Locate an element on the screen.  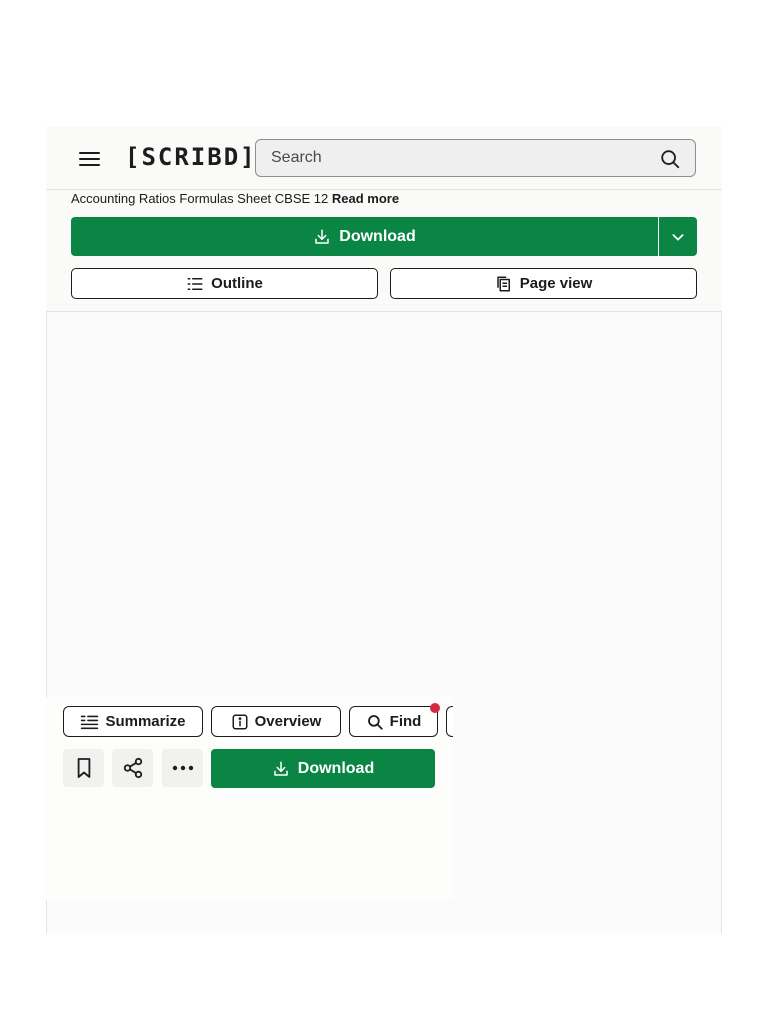
find-button: Find is located at coordinates (393, 721).